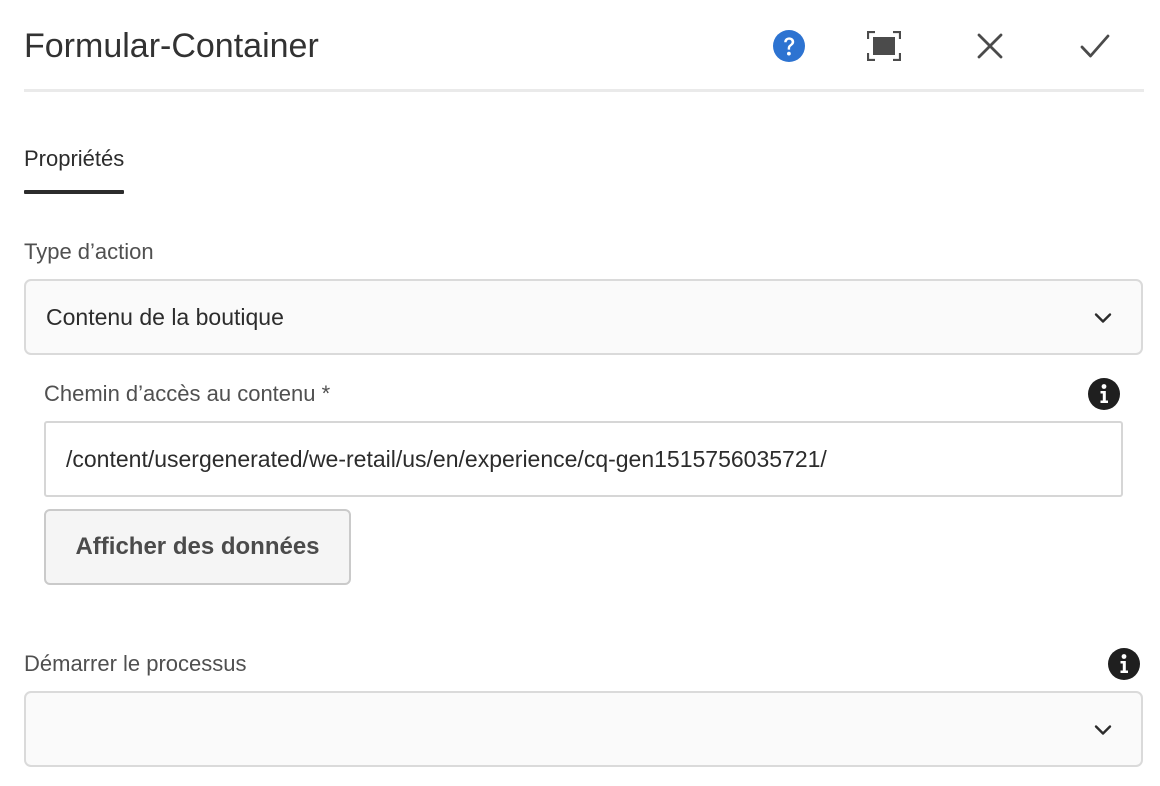 This screenshot has width=1160, height=786. What do you see at coordinates (171, 46) in the screenshot?
I see `dialog-title: Formular-Container` at bounding box center [171, 46].